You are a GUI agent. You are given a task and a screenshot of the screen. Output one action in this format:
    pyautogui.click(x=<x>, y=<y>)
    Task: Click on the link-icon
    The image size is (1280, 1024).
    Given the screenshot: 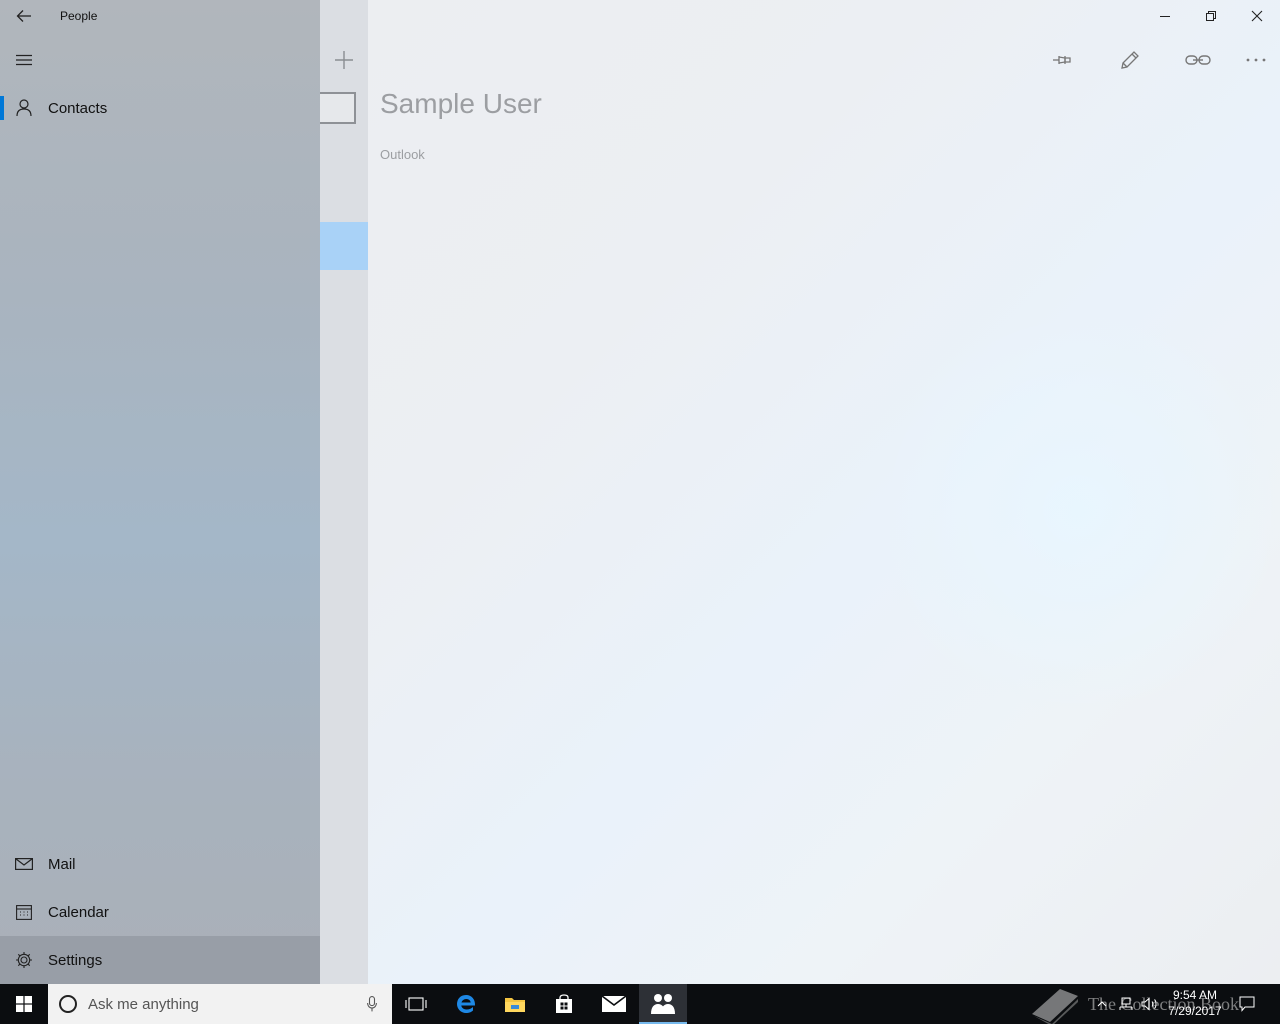 What is the action you would take?
    pyautogui.click(x=1198, y=60)
    